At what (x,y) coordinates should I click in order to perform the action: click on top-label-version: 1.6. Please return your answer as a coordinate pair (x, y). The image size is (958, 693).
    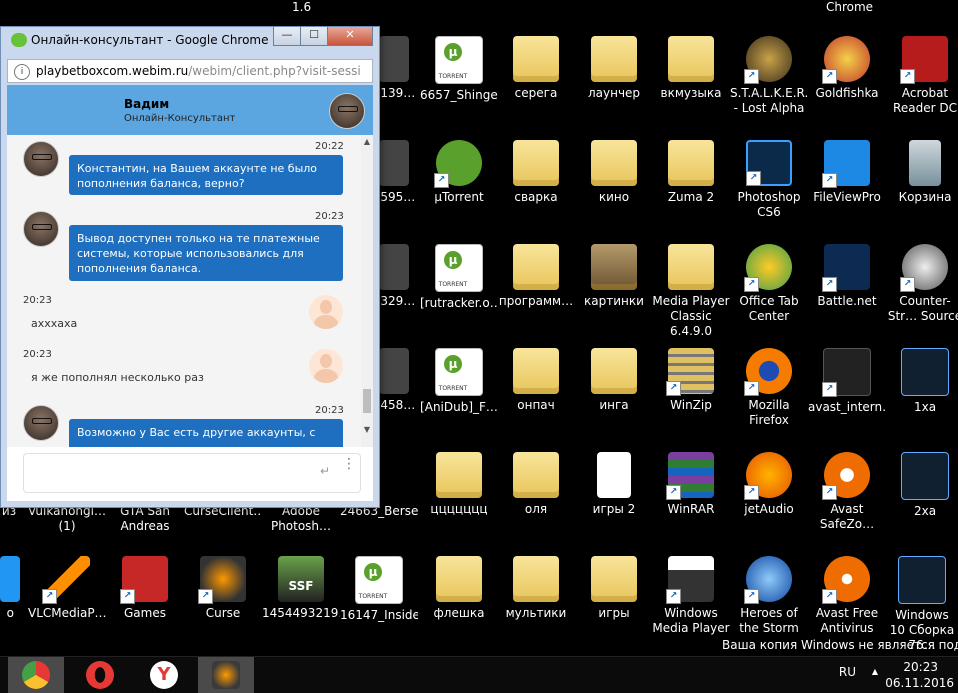
    Looking at the image, I should click on (302, 7).